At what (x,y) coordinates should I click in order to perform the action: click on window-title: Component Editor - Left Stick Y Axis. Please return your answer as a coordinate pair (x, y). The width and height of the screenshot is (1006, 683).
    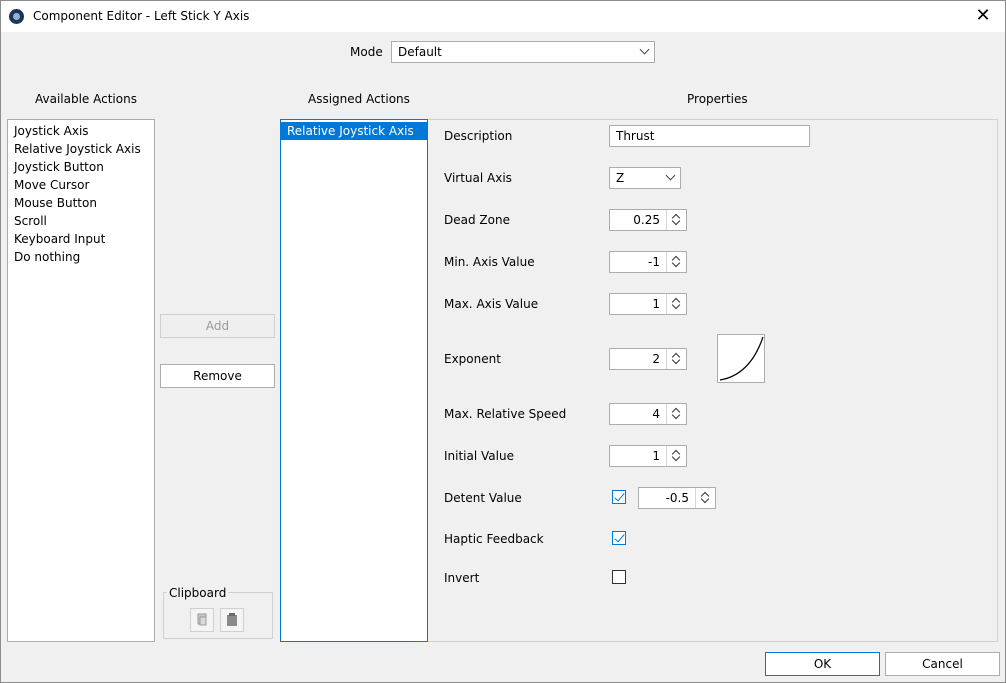
    Looking at the image, I should click on (141, 16).